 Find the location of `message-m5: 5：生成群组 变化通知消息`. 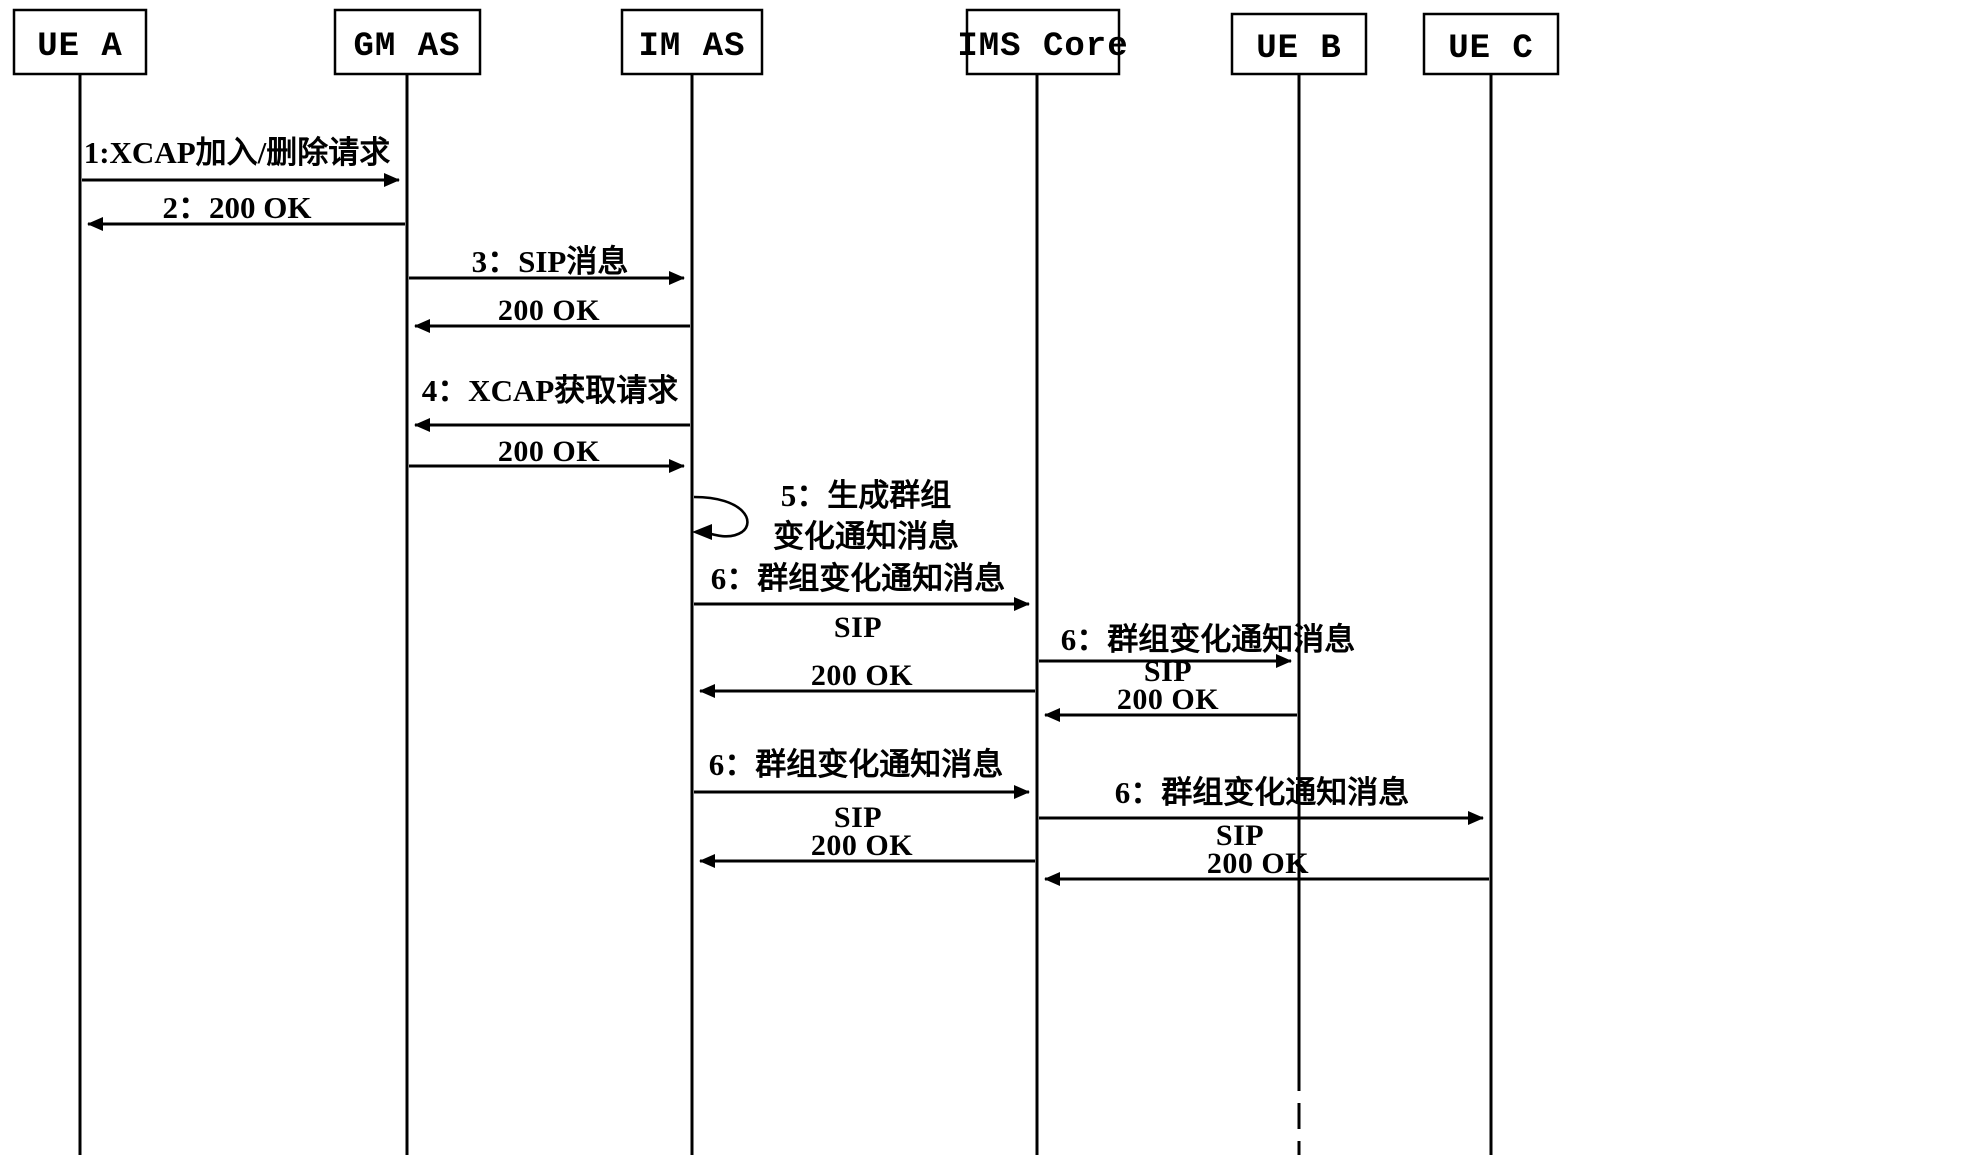

message-m5: 5：生成群组 变化通知消息 is located at coordinates (825, 516).